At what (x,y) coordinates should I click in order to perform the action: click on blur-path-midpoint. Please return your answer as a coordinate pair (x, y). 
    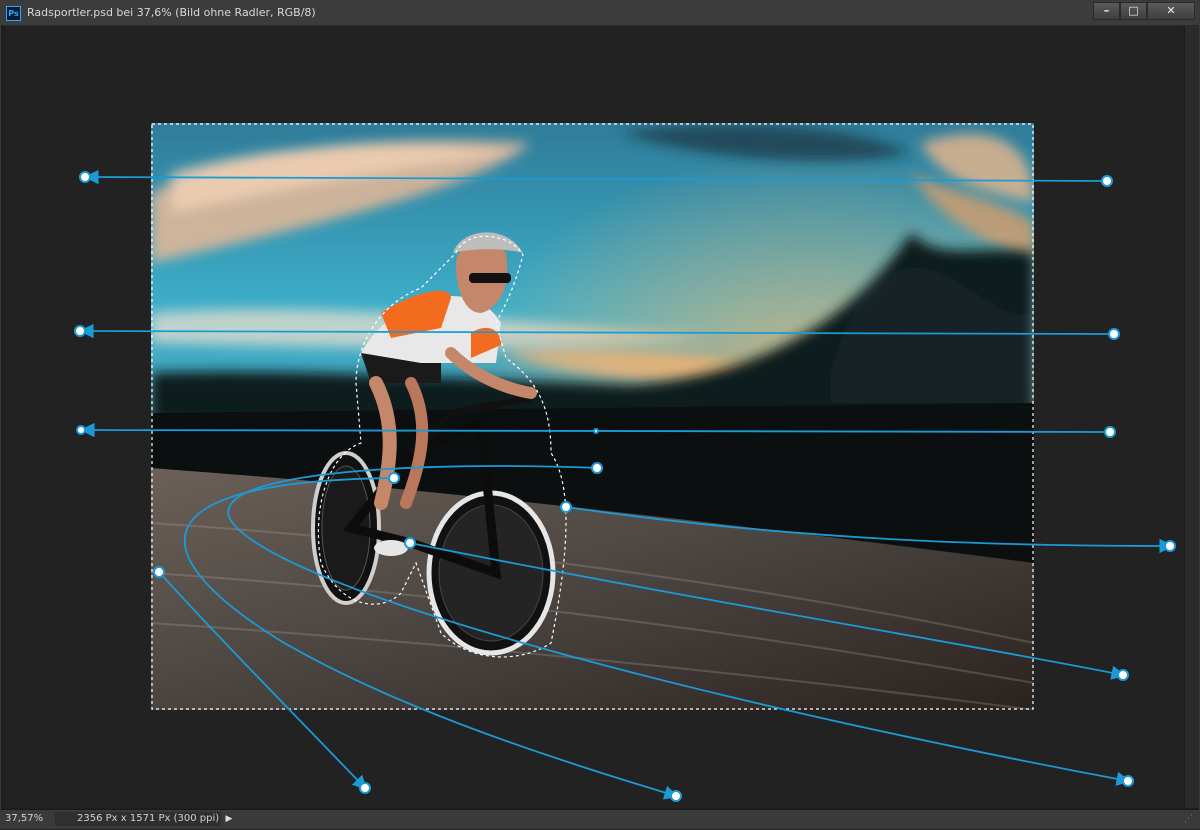
    Looking at the image, I should click on (596, 431).